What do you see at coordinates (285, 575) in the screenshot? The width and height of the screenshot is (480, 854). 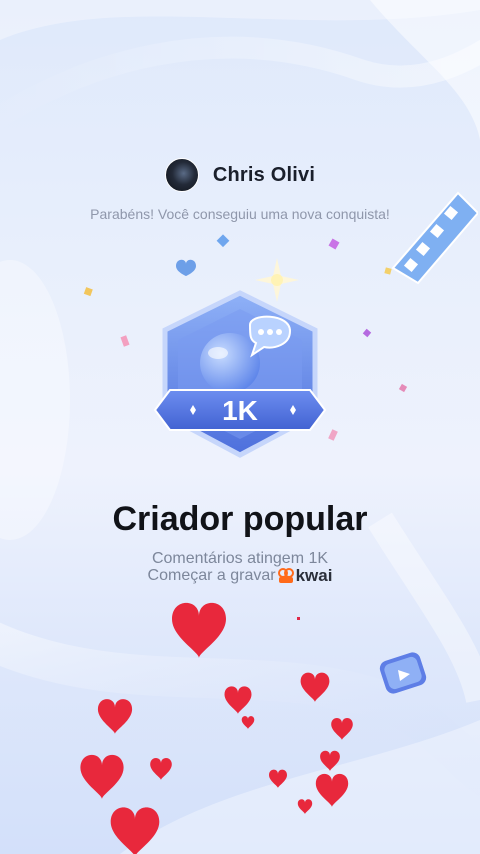 I see `kwai-brand-icon` at bounding box center [285, 575].